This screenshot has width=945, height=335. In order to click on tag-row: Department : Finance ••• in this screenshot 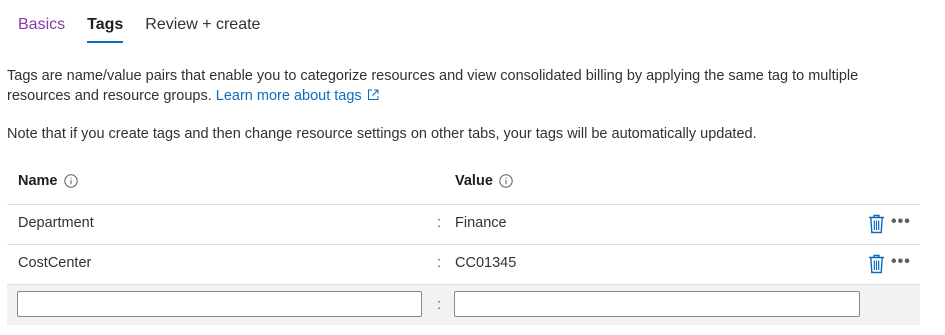, I will do `click(463, 224)`.